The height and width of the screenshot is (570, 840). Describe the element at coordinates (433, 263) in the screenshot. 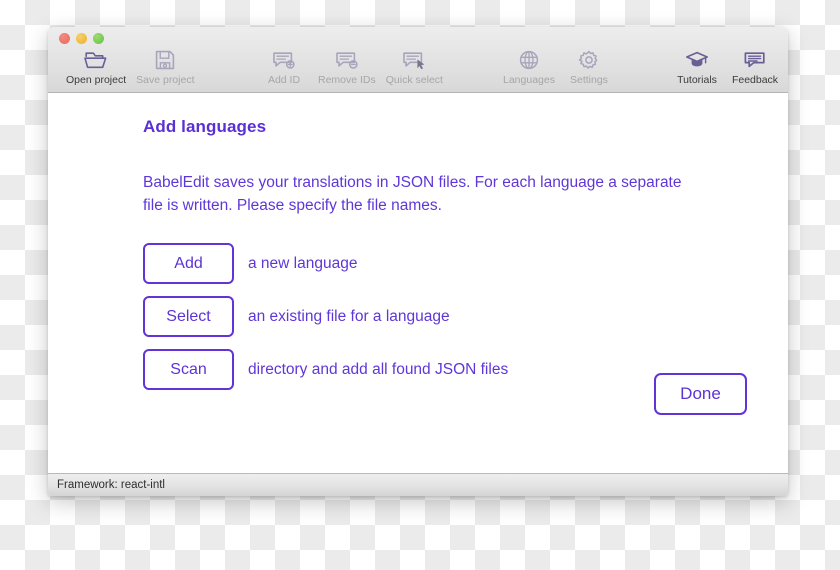

I see `action-row-add: Add a new language` at that location.